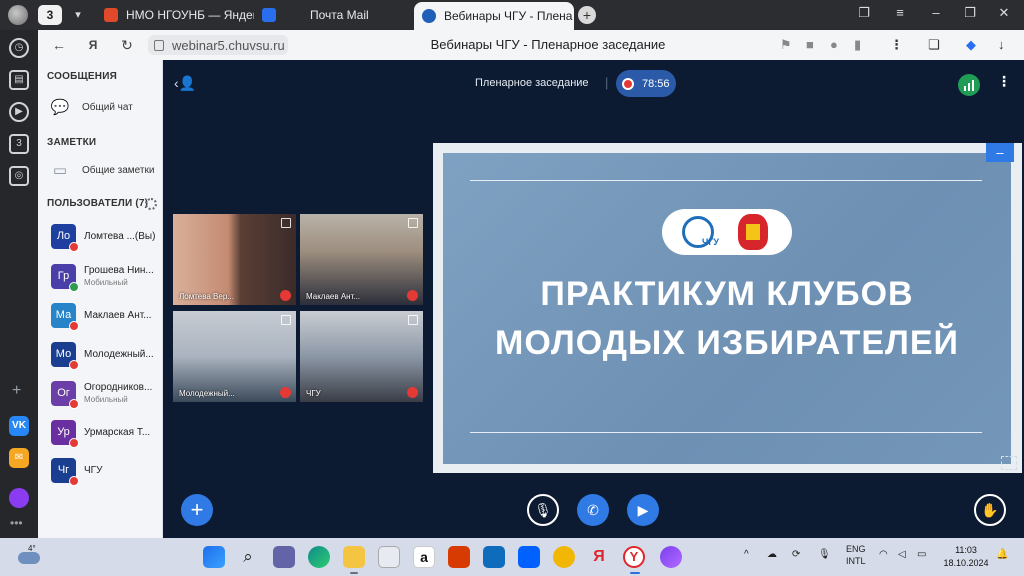  What do you see at coordinates (214, 557) in the screenshot?
I see `start-icon` at bounding box center [214, 557].